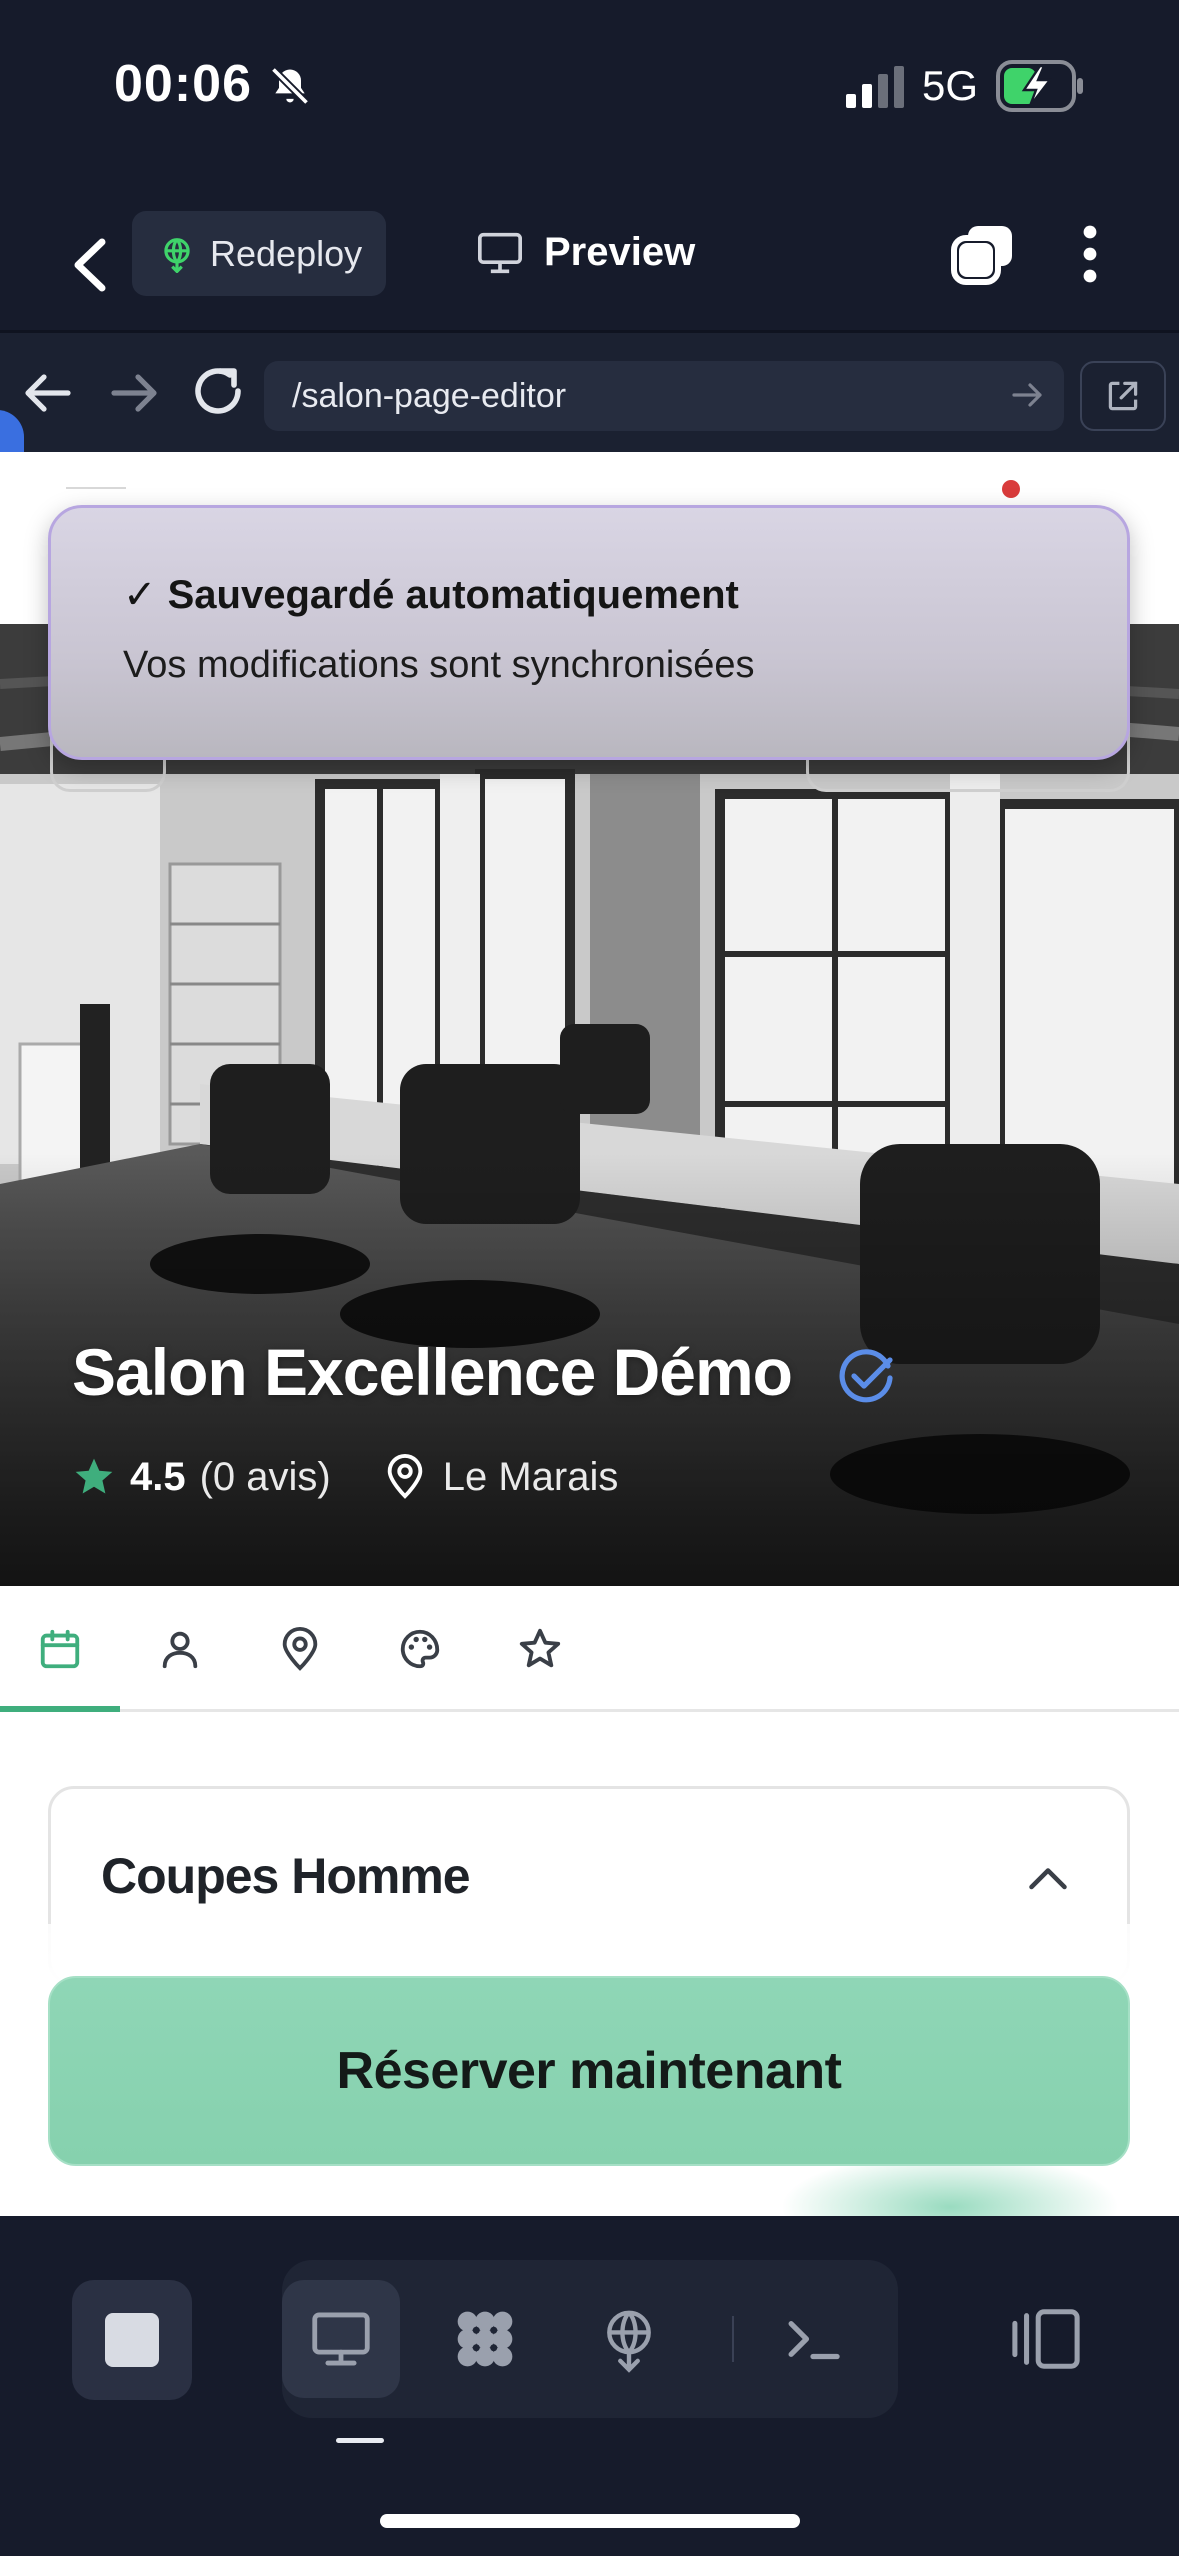  I want to click on book-now-label: Réserver maintenant, so click(589, 2071).